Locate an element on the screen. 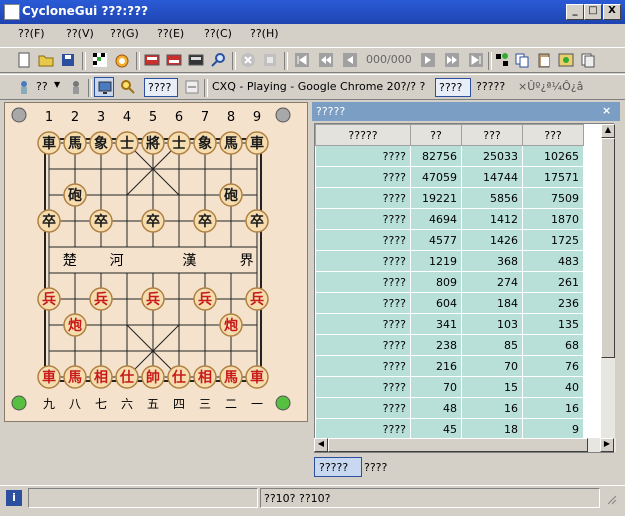 This screenshot has height=516, width=625. horizontal-scrollbar: ◀ ▶ is located at coordinates (465, 445).